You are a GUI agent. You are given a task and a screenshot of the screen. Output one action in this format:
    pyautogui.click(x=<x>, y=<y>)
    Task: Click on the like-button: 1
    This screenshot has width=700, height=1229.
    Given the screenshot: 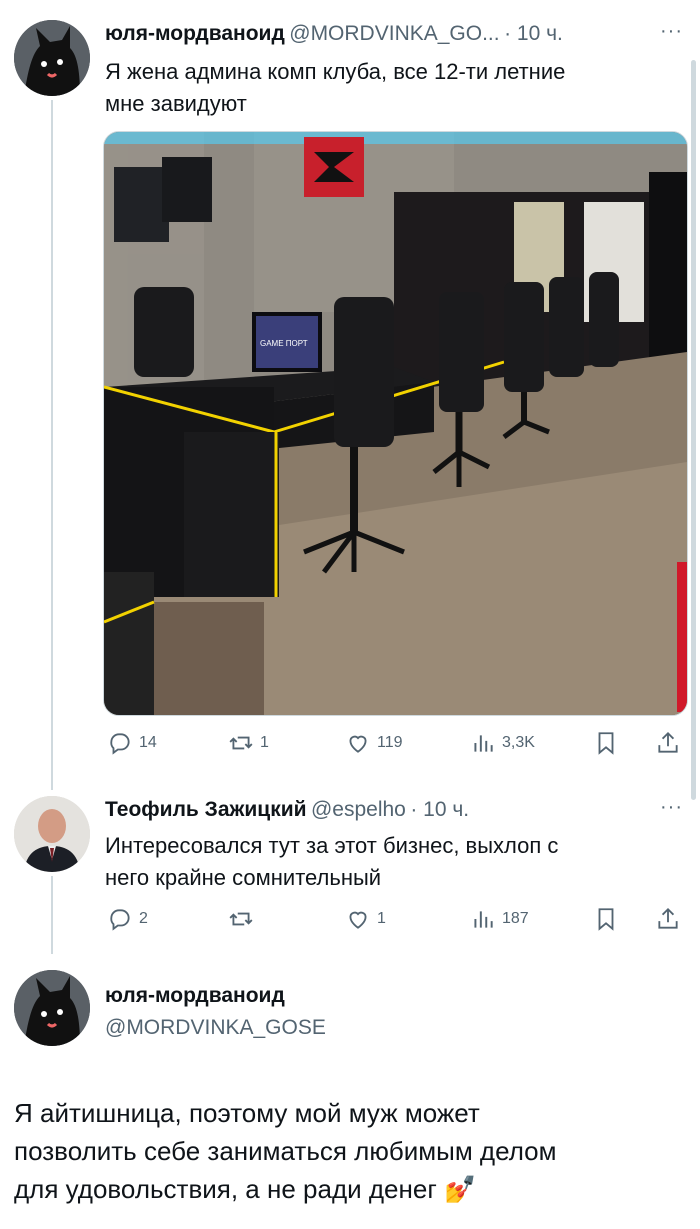 What is the action you would take?
    pyautogui.click(x=365, y=919)
    